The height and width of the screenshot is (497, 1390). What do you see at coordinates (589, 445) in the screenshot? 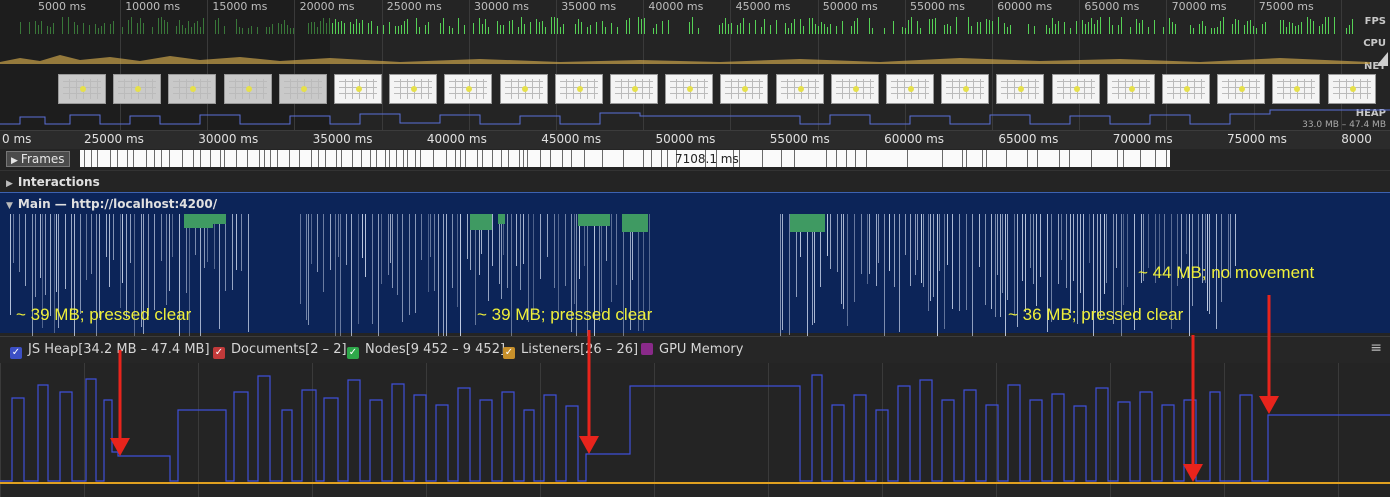
I see `arrow-2-head` at bounding box center [589, 445].